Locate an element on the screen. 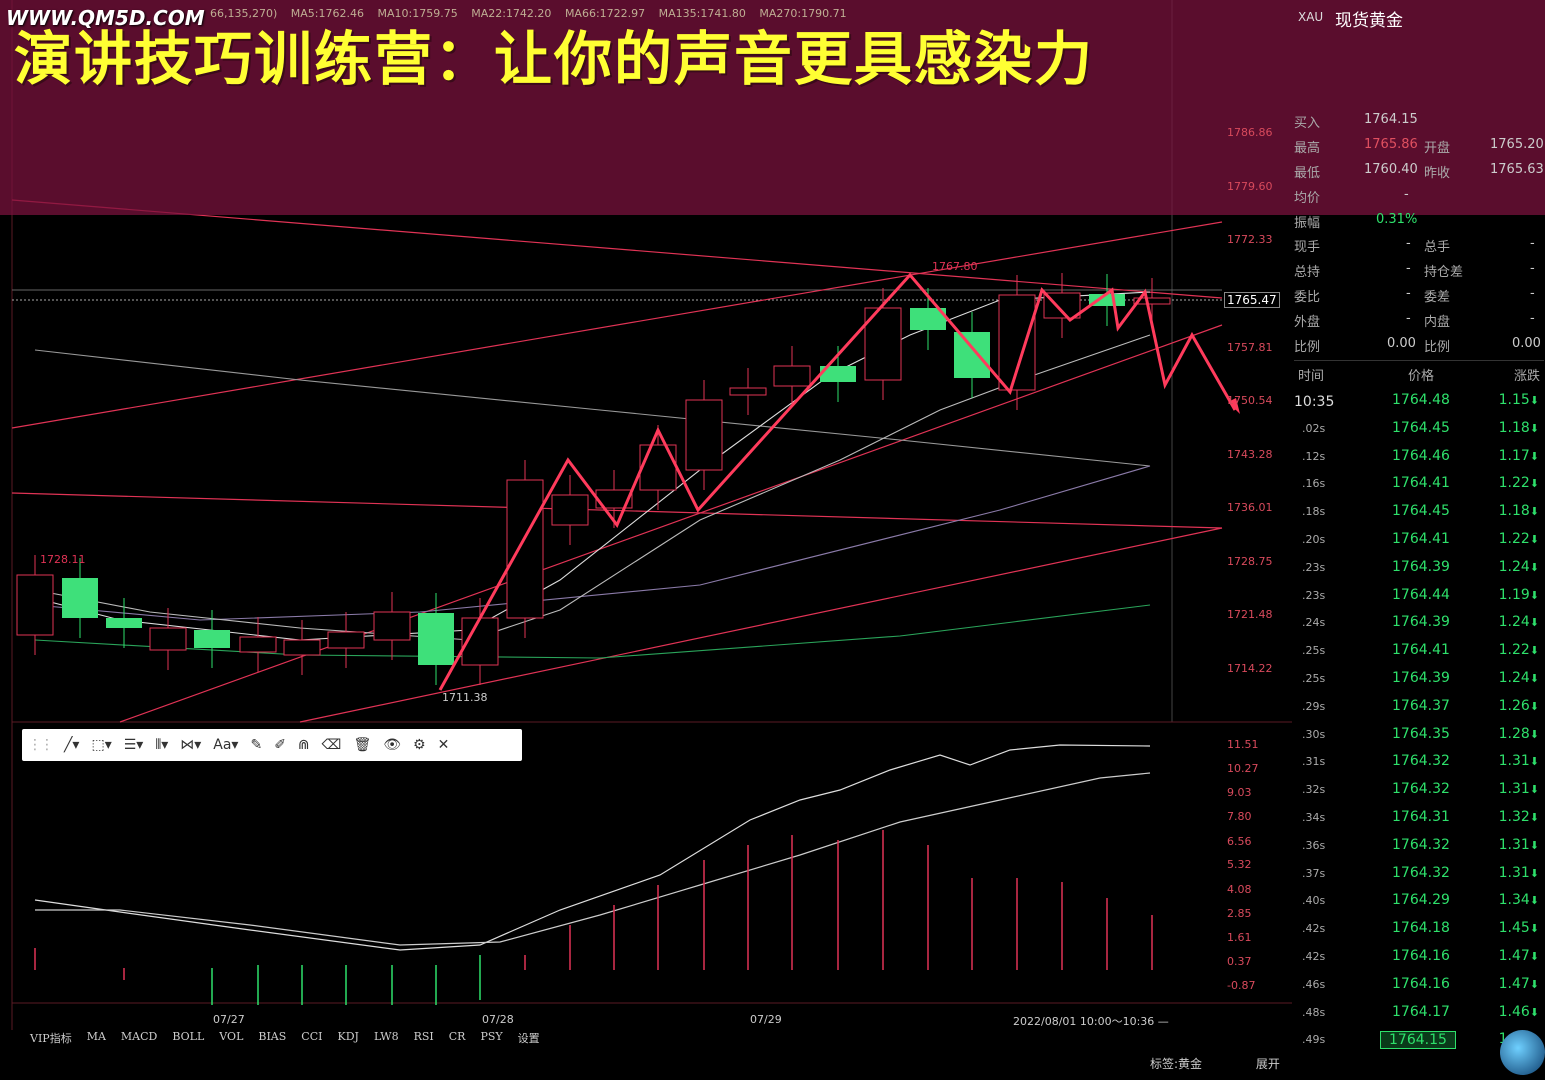 The height and width of the screenshot is (1080, 1545). tab-kdj: KDJ is located at coordinates (347, 1039).